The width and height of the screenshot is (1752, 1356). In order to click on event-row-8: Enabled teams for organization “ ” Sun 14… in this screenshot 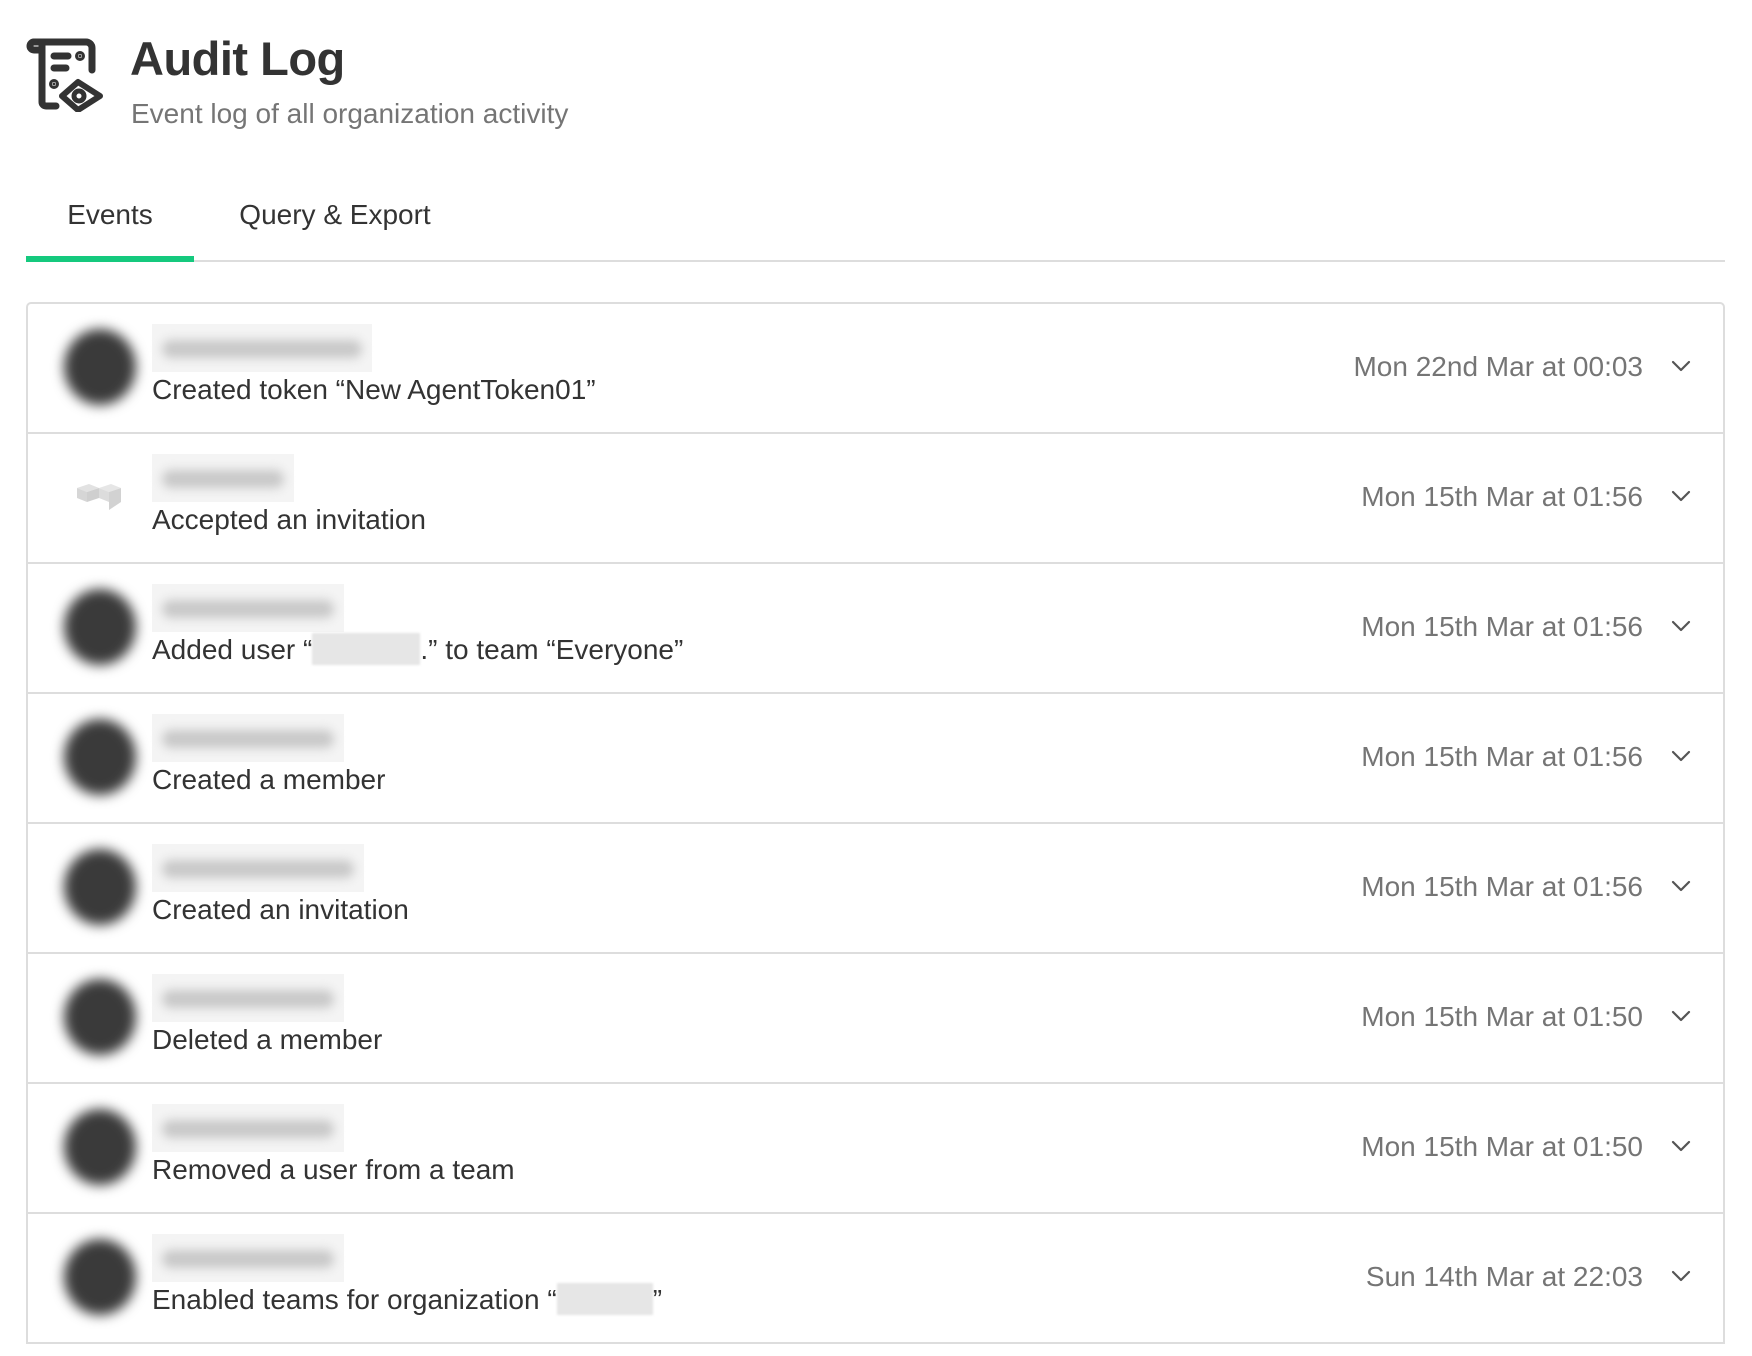, I will do `click(875, 1279)`.